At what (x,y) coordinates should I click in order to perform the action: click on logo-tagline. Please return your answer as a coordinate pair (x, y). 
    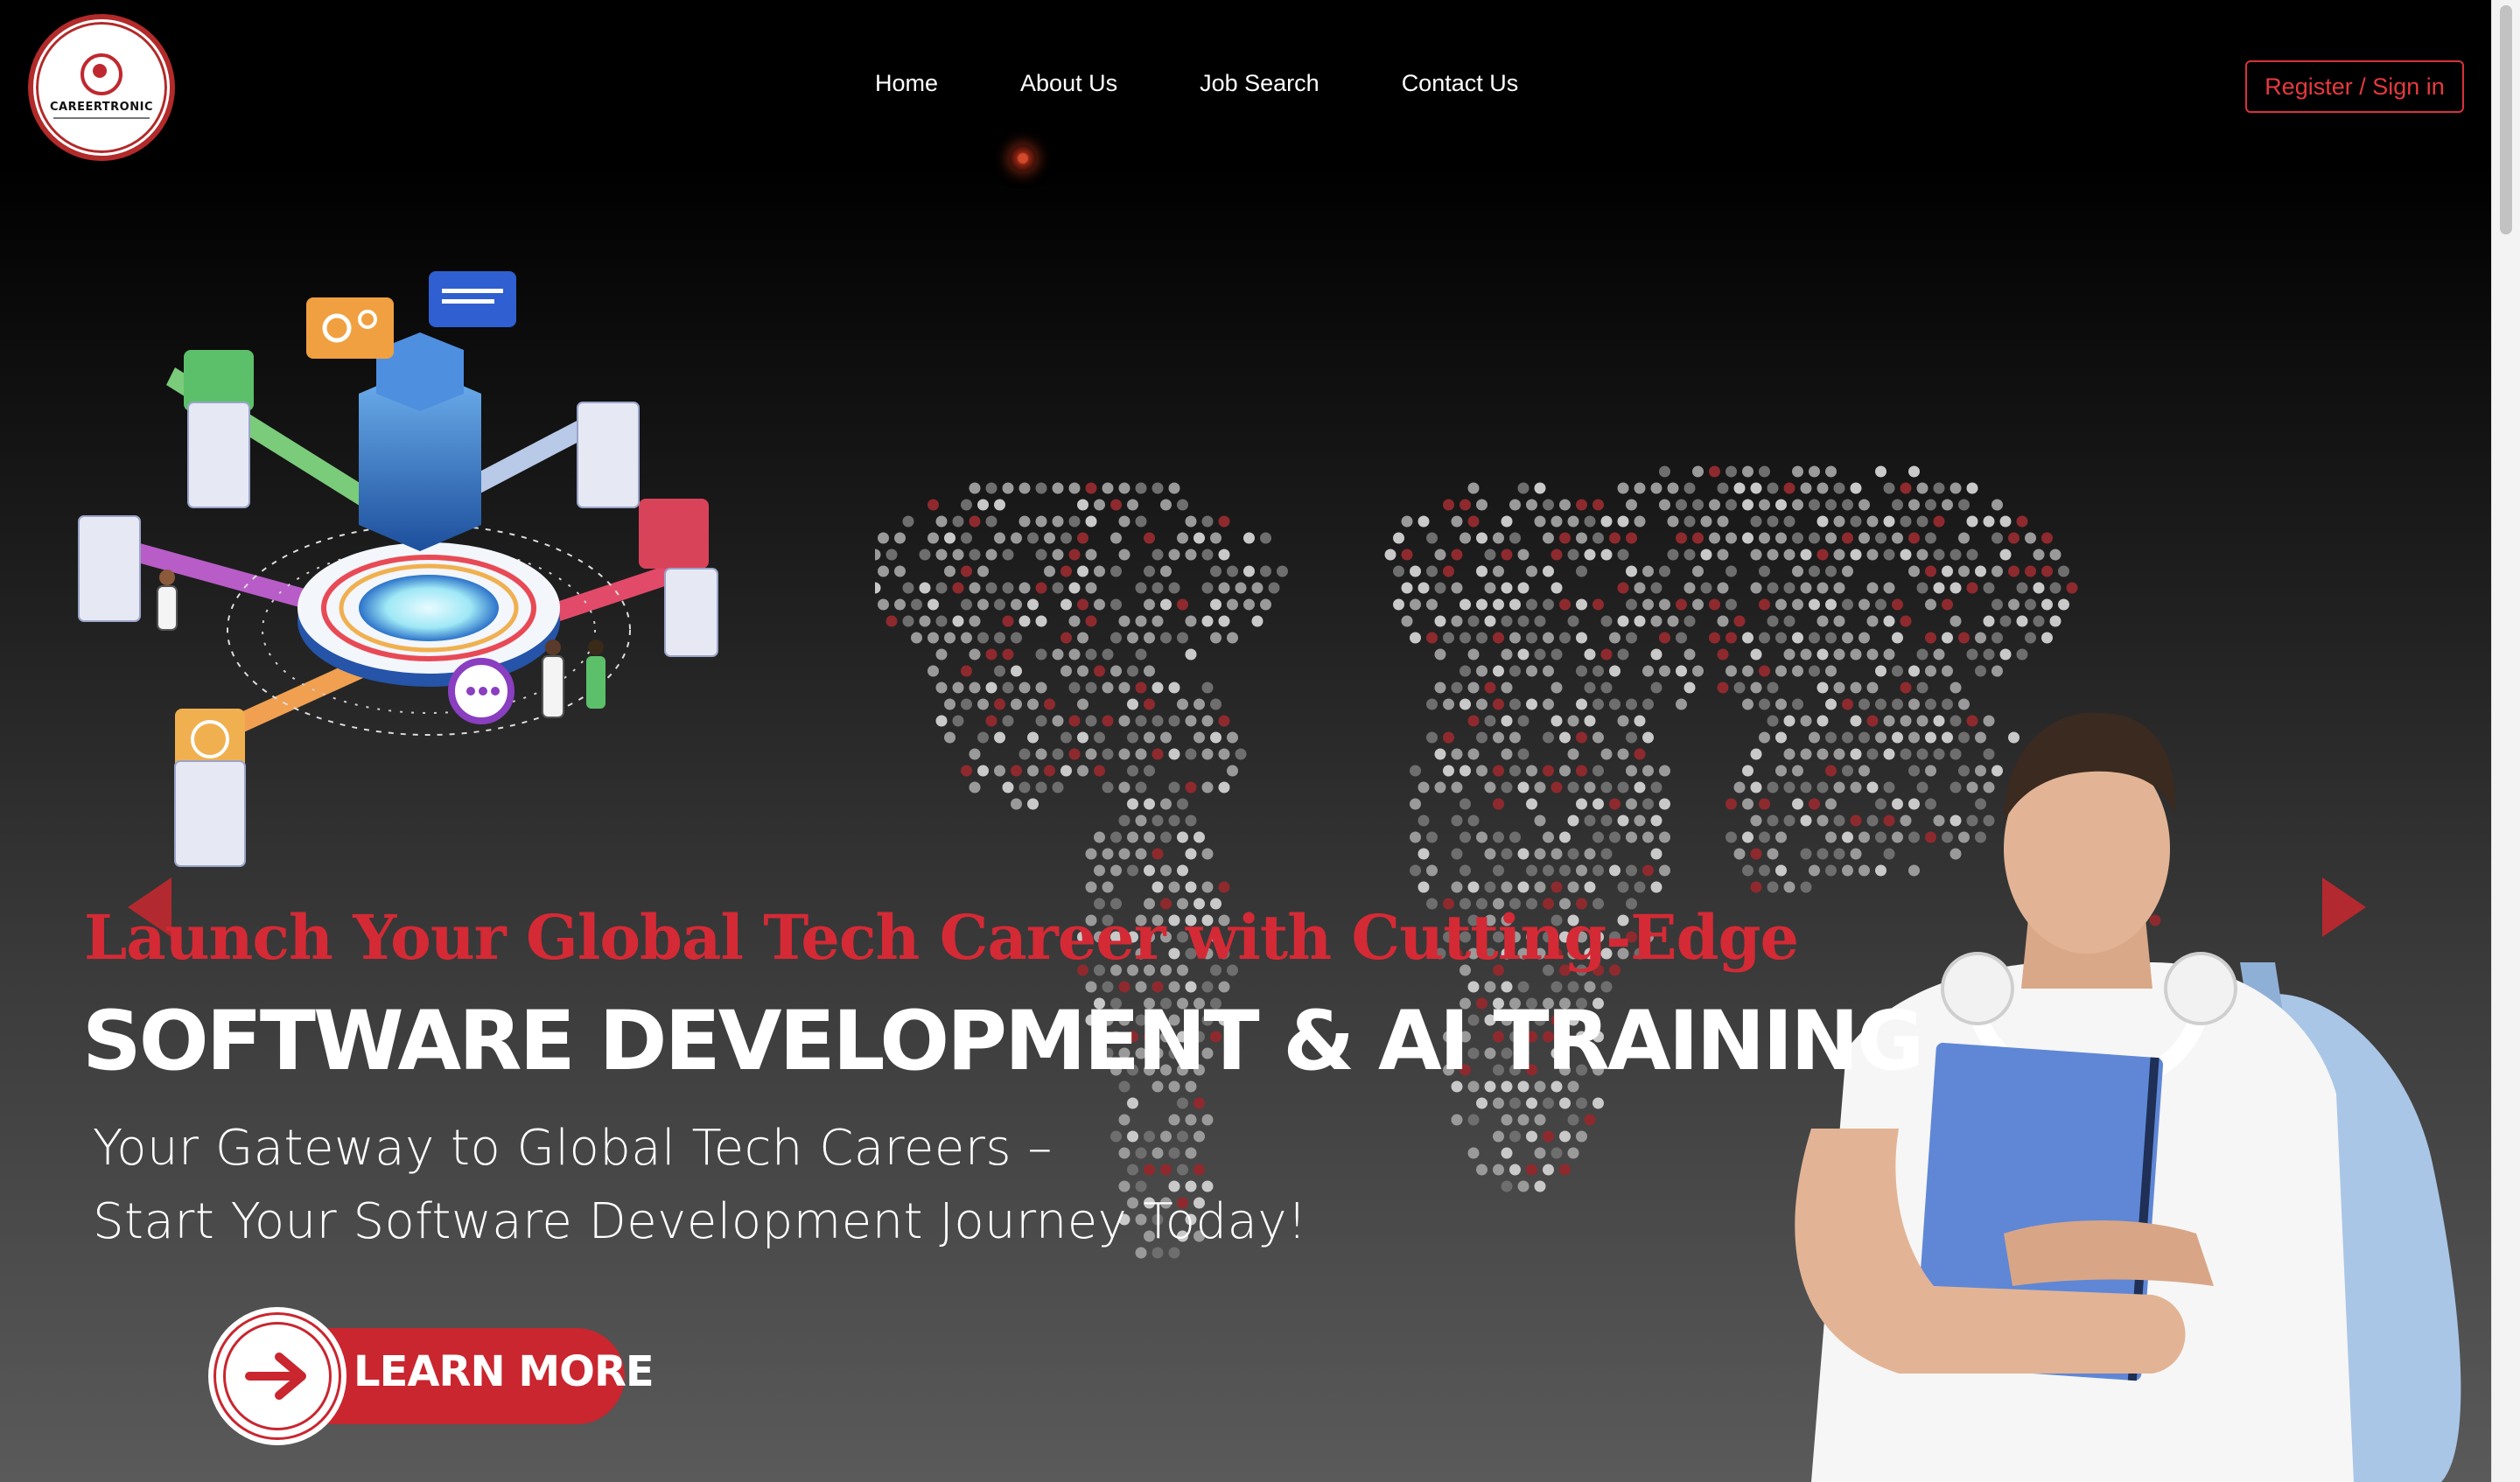
    Looking at the image, I should click on (101, 118).